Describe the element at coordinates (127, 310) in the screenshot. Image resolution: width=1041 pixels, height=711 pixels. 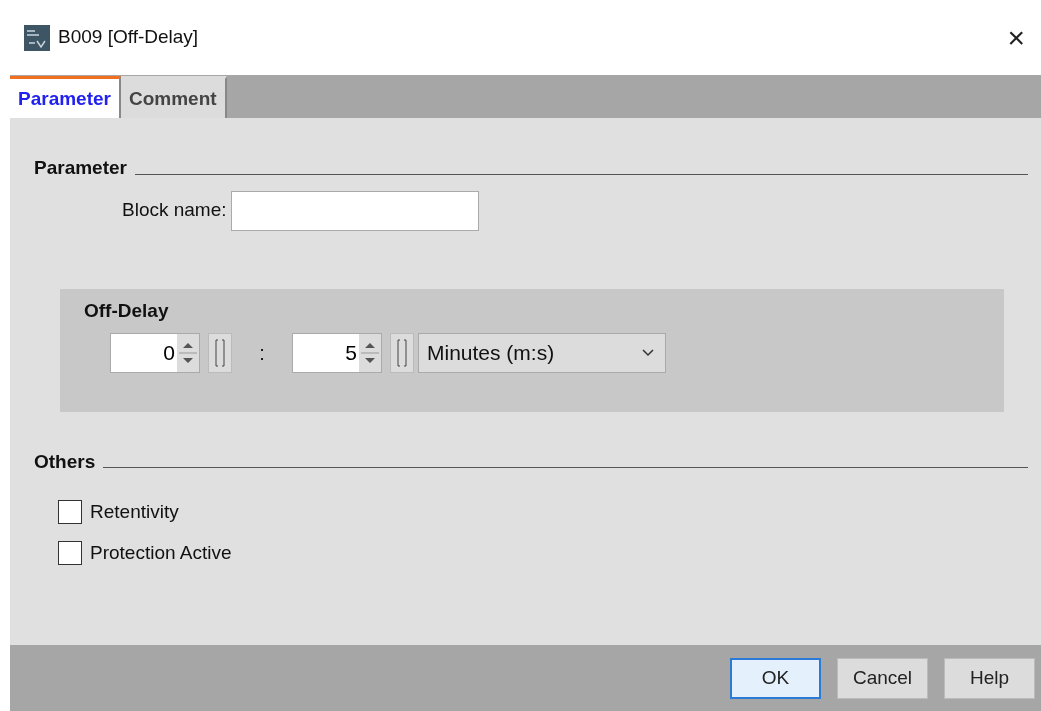
I see `group-heading: Off-Delay` at that location.